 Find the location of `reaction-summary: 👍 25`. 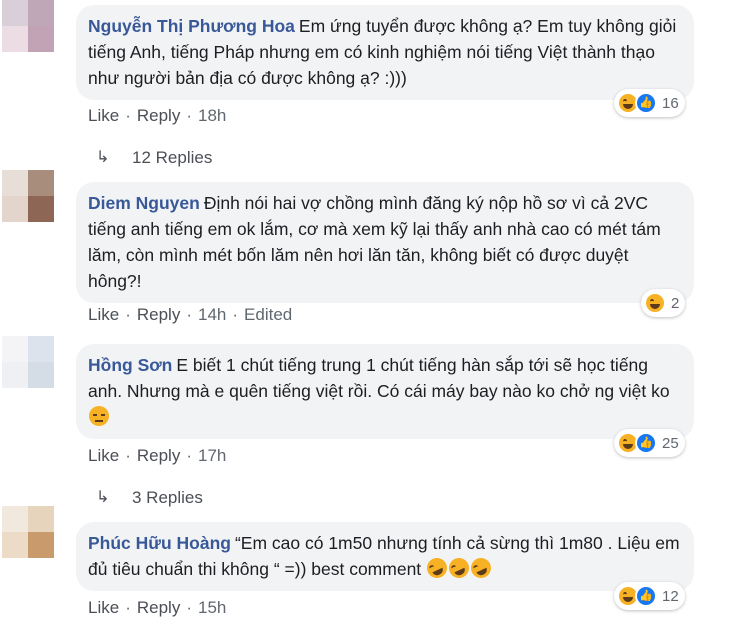

reaction-summary: 👍 25 is located at coordinates (649, 443).